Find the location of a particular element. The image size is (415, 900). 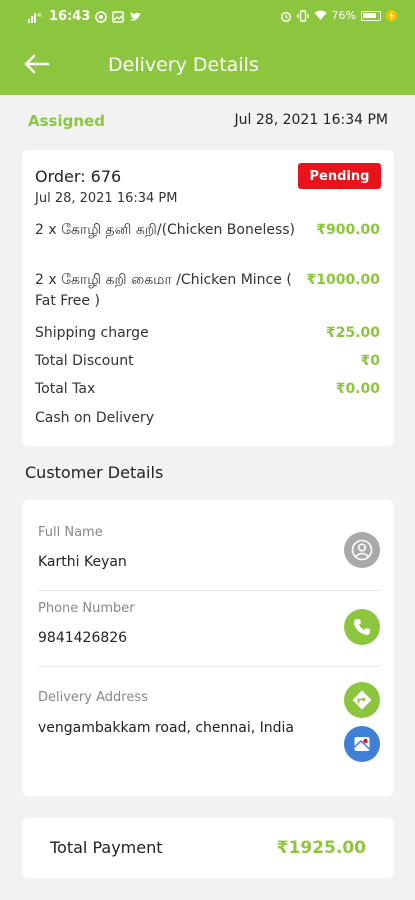

order-status-row: Assigned Jul 28, 2021 16:34 PM is located at coordinates (208, 121).